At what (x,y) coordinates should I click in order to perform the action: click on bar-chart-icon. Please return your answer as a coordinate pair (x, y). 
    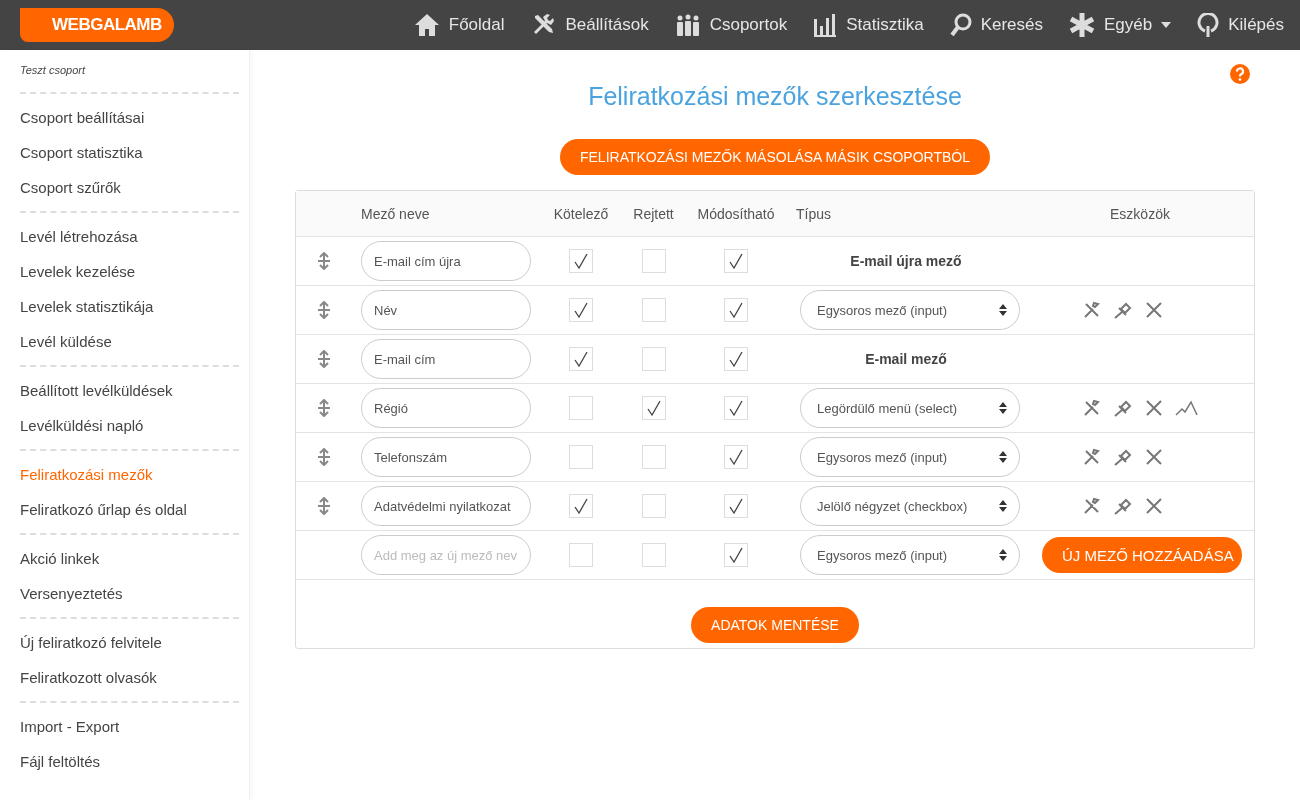
    Looking at the image, I should click on (825, 25).